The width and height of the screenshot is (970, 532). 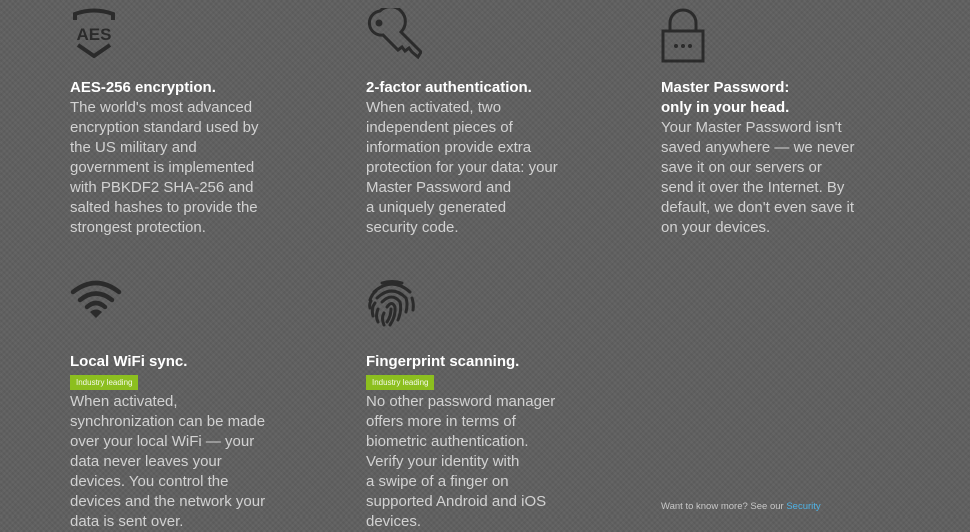 I want to click on feature-title: AES-256 encryption., so click(x=143, y=87).